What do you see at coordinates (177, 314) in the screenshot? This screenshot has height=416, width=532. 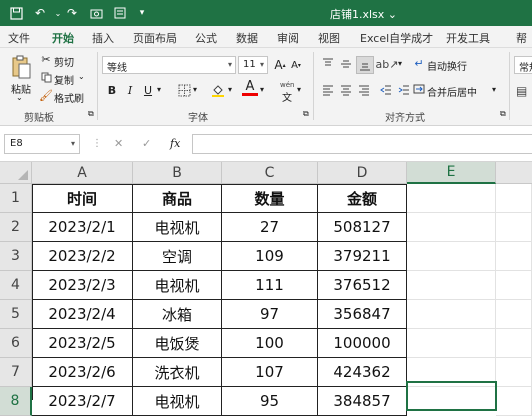 I see `table-cell: 冰箱` at bounding box center [177, 314].